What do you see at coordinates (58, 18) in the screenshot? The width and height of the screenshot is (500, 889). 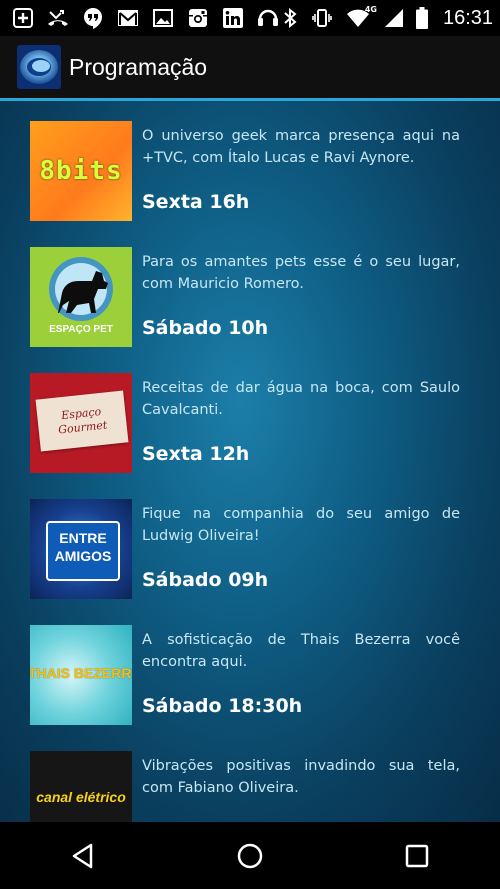 I see `missed-call-icon` at bounding box center [58, 18].